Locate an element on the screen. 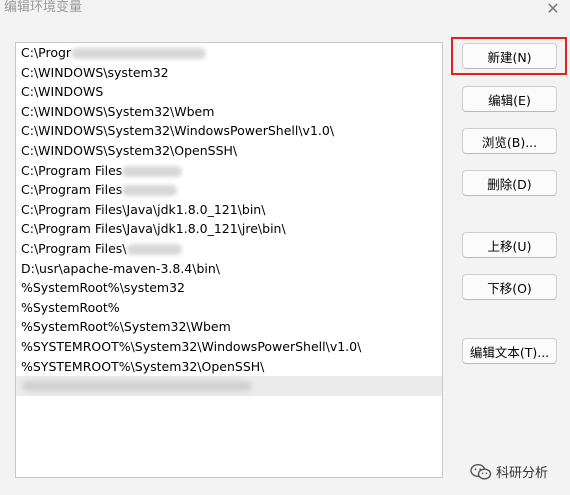 The width and height of the screenshot is (570, 495). watermark-text: 科研分析 is located at coordinates (522, 473).